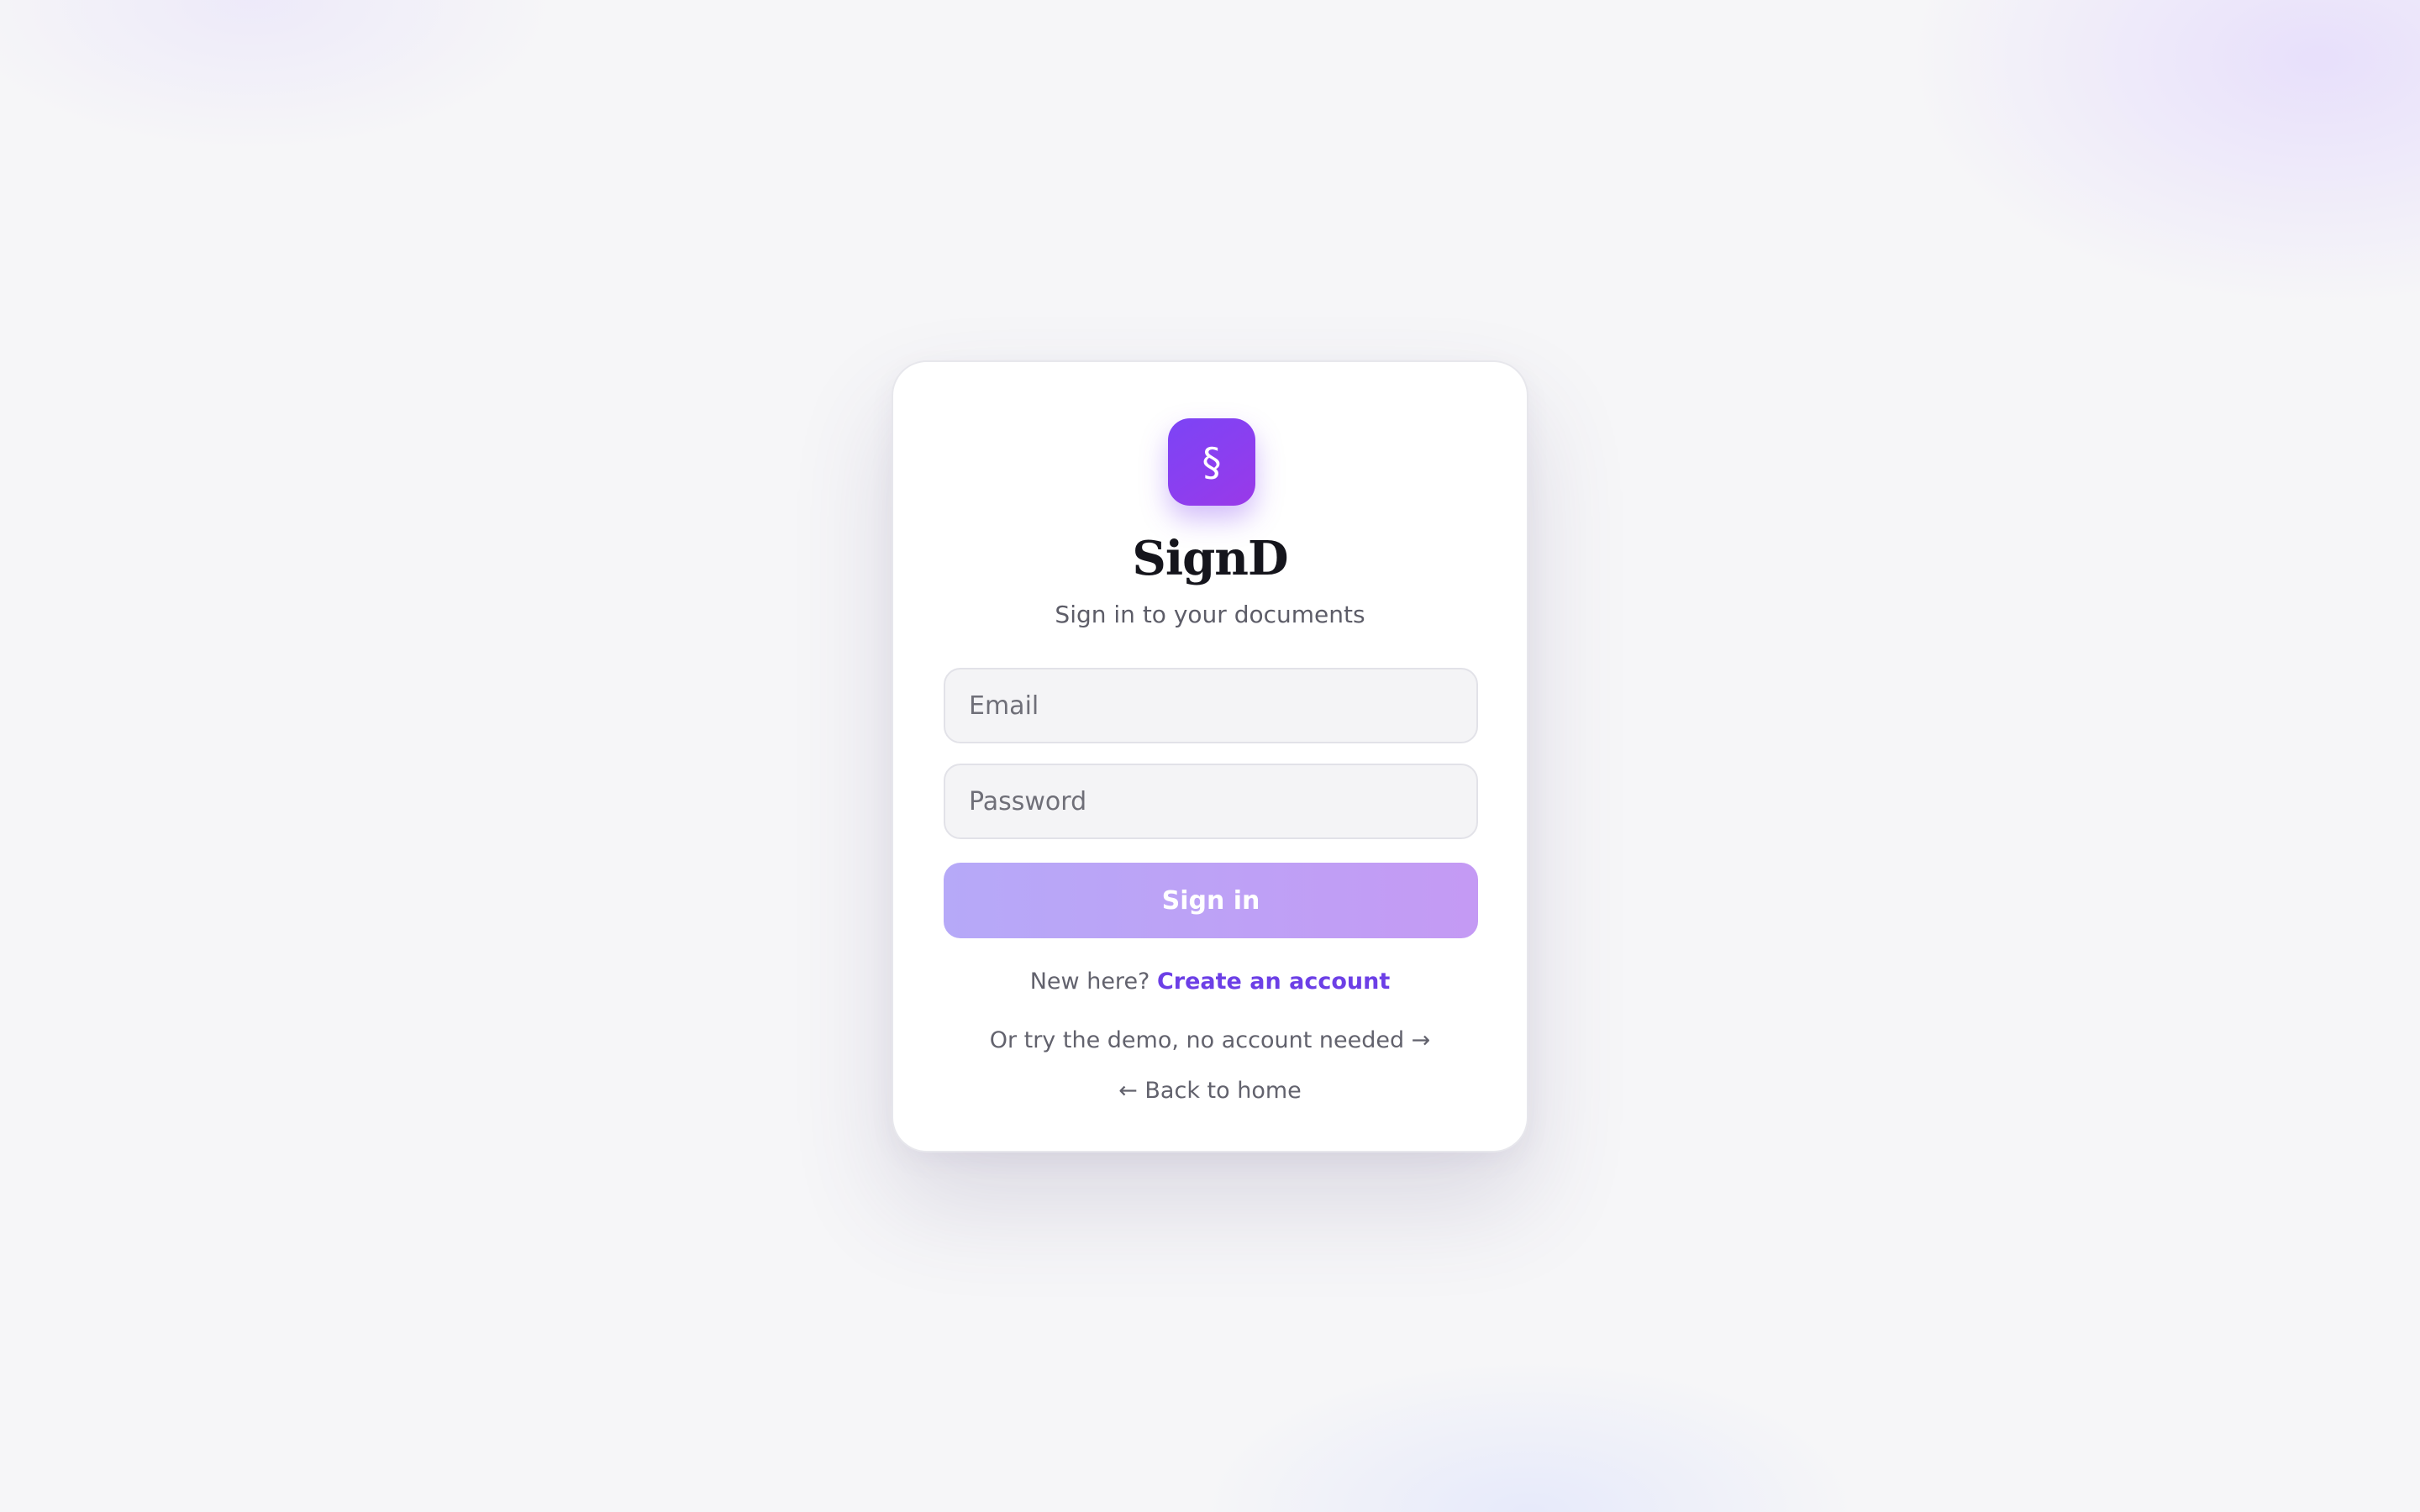 The height and width of the screenshot is (1512, 2420). What do you see at coordinates (1210, 1041) in the screenshot?
I see `try-demo-link: Or try the demo, no account needed →` at bounding box center [1210, 1041].